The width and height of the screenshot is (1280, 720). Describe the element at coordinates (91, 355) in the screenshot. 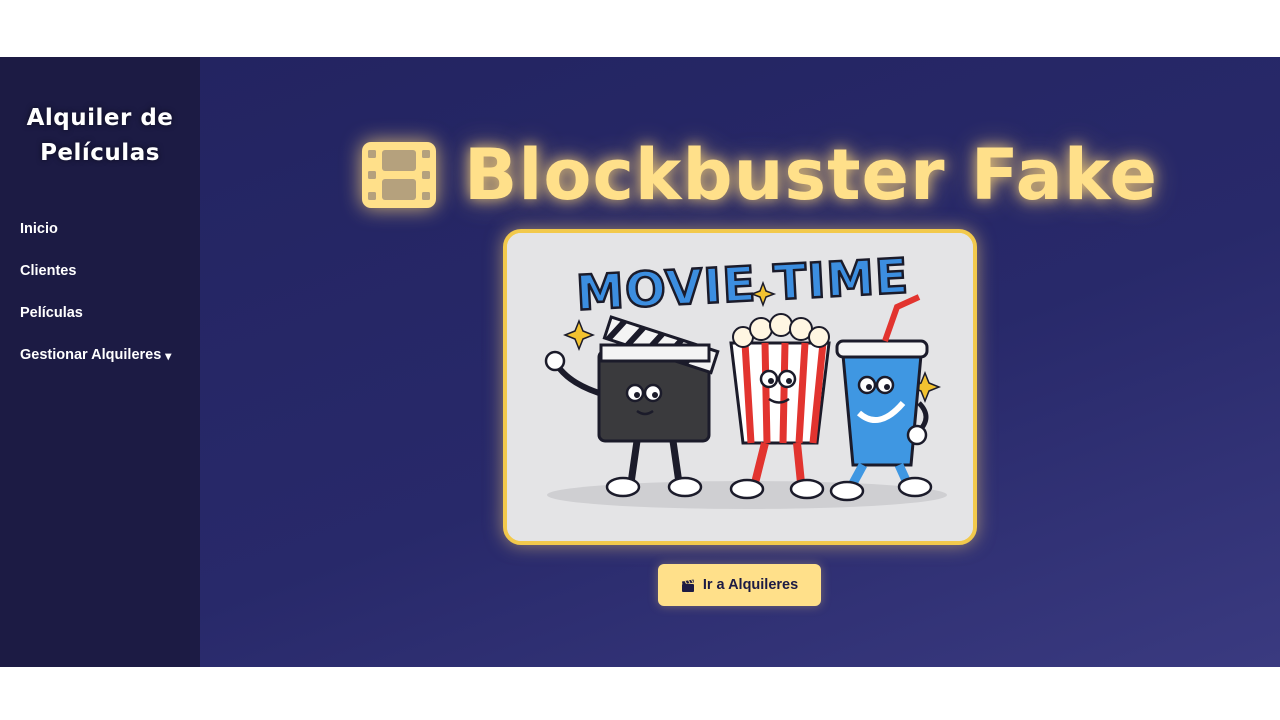

I see `sidebar-item-label: Gestionar Alquileres` at that location.